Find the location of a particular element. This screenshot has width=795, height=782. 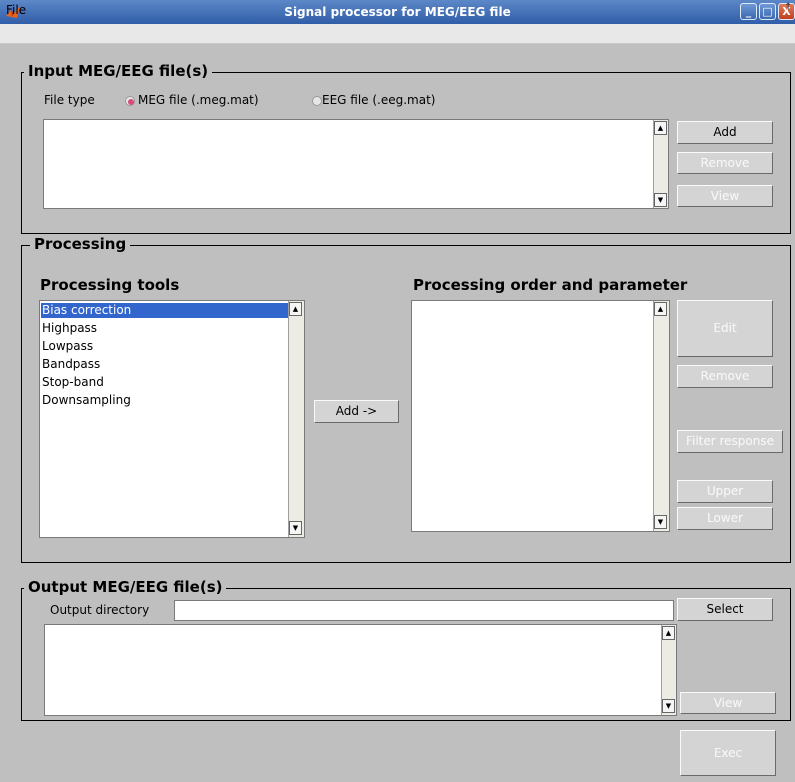

list-item: Lowpass is located at coordinates (164, 346).